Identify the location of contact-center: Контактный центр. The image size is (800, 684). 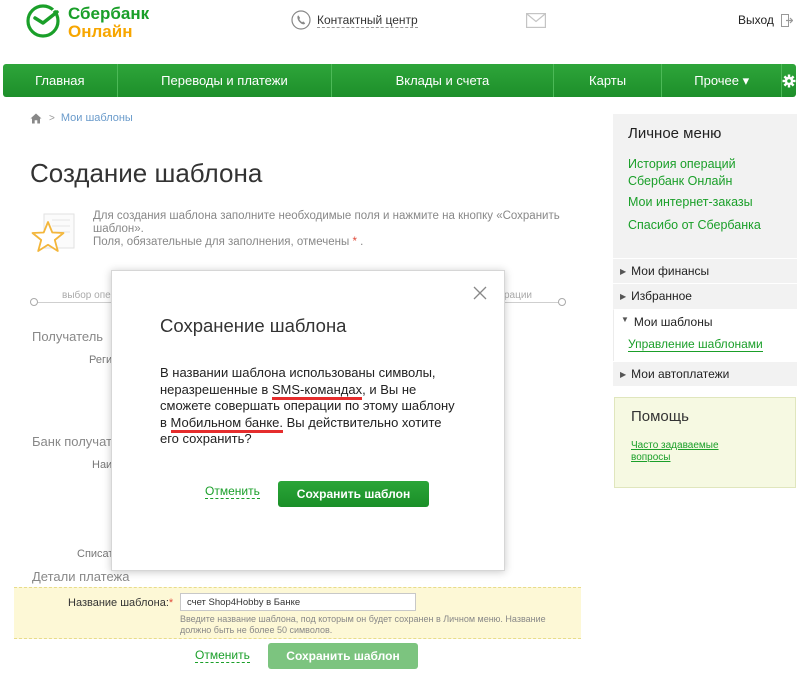
(354, 20).